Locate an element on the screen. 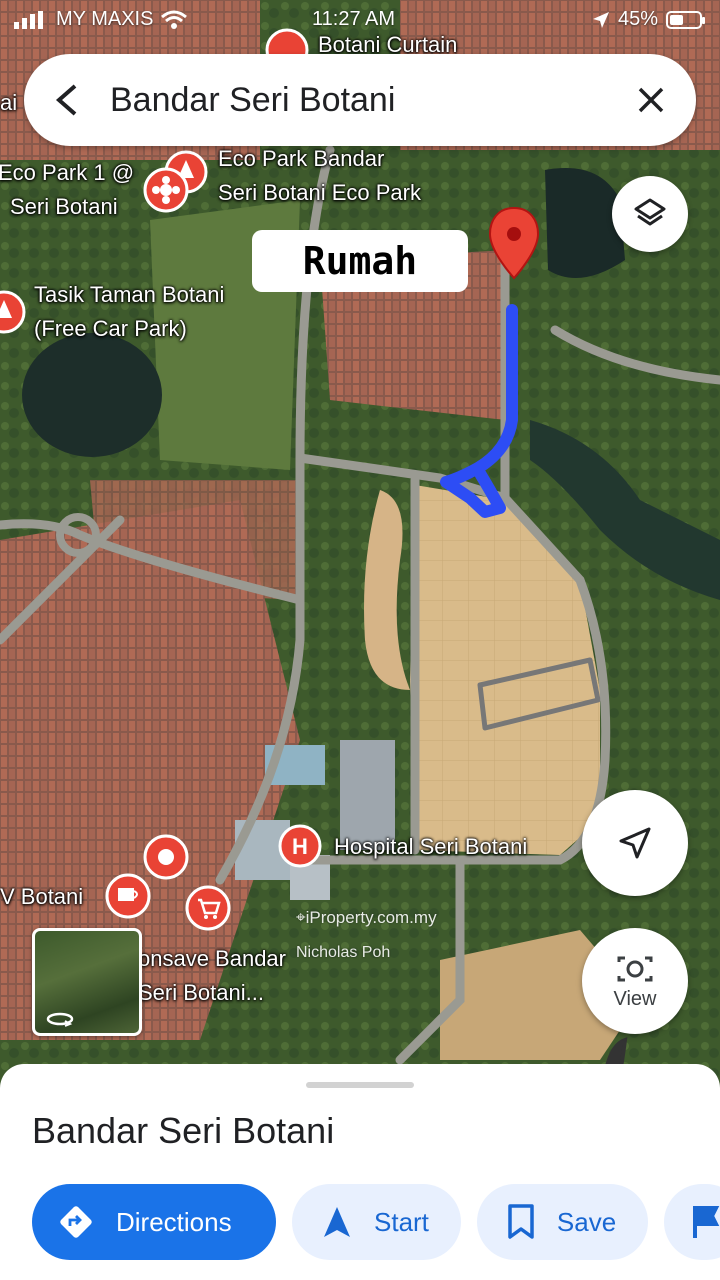 The height and width of the screenshot is (1280, 720). layers-button is located at coordinates (650, 214).